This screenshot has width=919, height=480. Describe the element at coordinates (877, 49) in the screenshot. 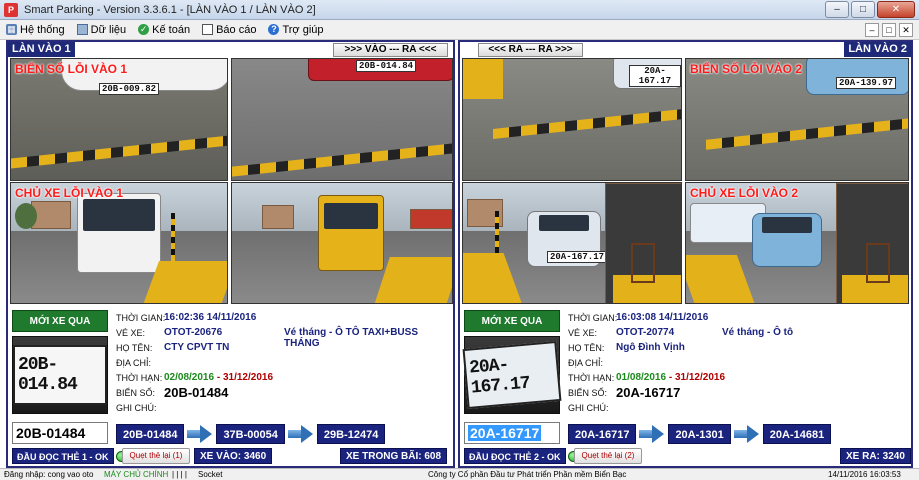

I see `lane-header: LÀN VÀO 2` at that location.